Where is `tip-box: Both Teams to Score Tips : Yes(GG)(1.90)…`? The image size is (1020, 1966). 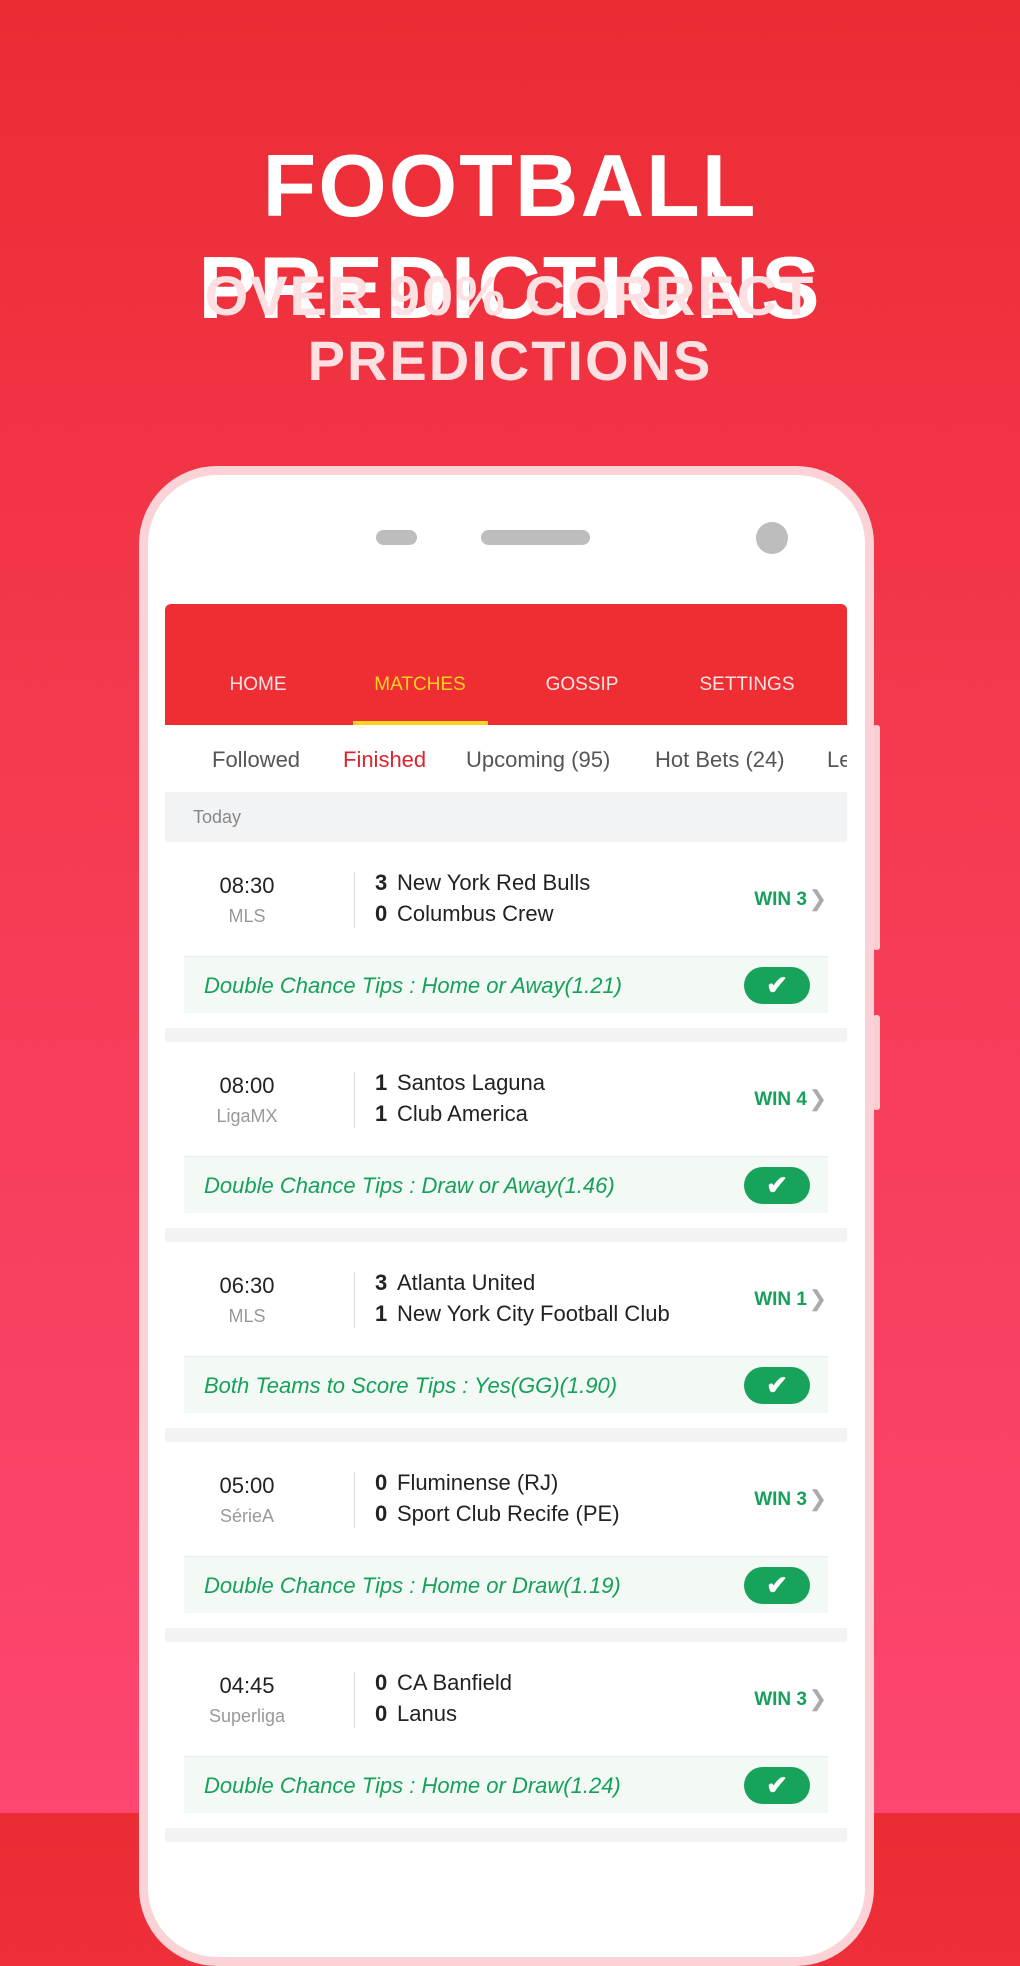 tip-box: Both Teams to Score Tips : Yes(GG)(1.90)… is located at coordinates (506, 1384).